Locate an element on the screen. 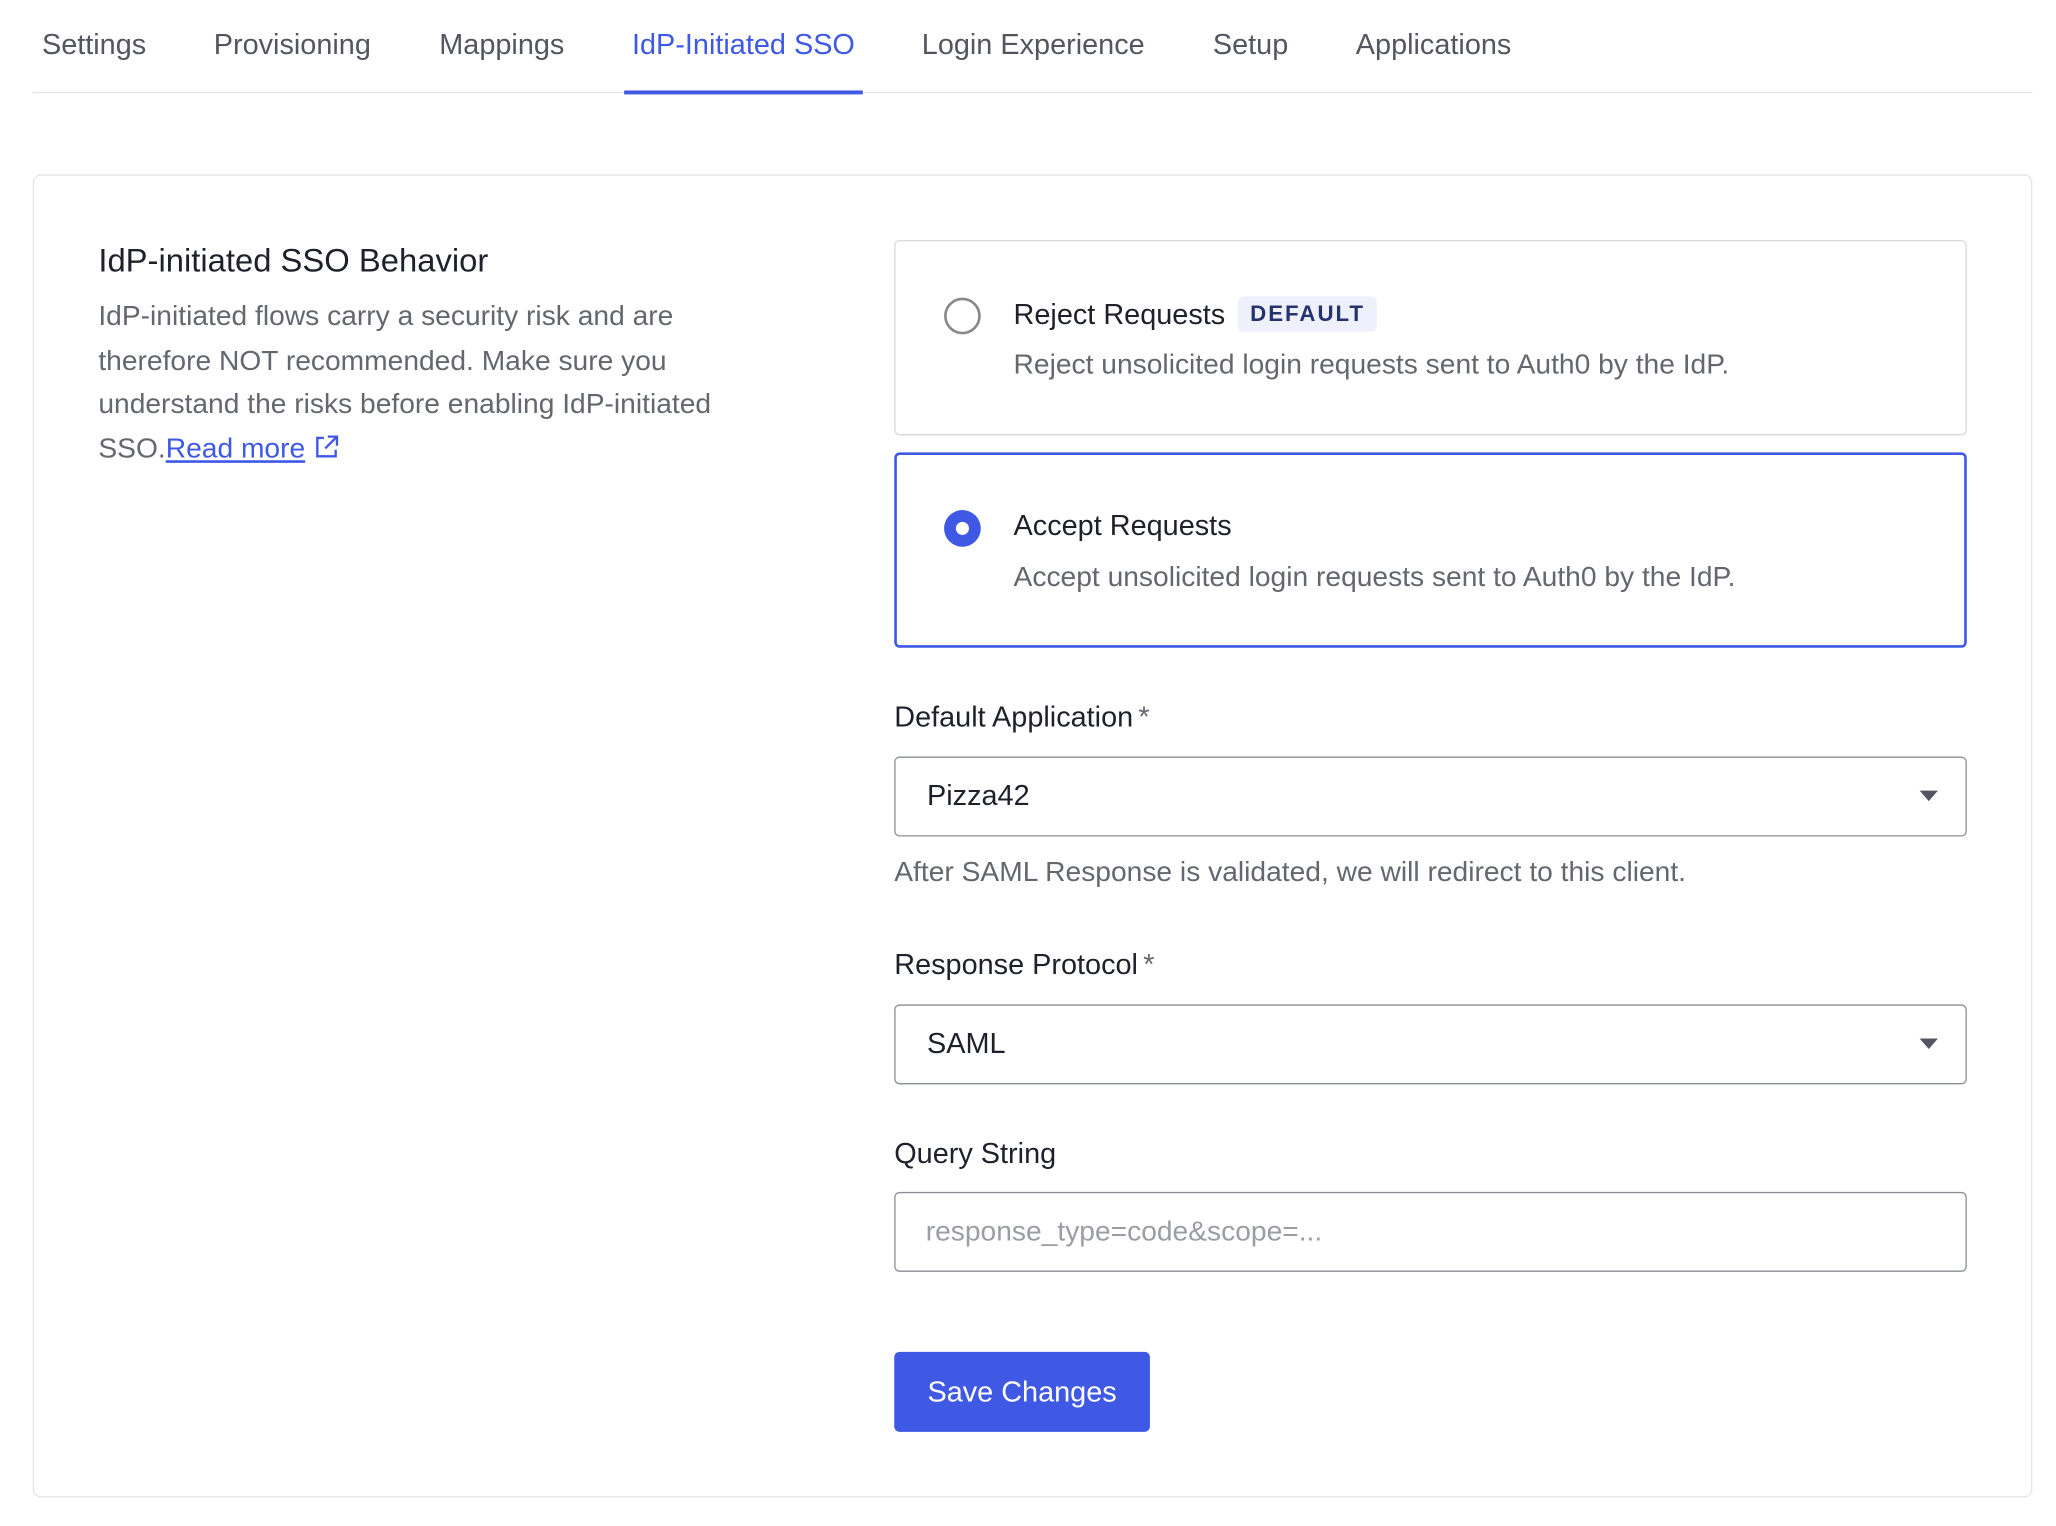 Image resolution: width=2056 pixels, height=1526 pixels. query-string-field is located at coordinates (1430, 1231).